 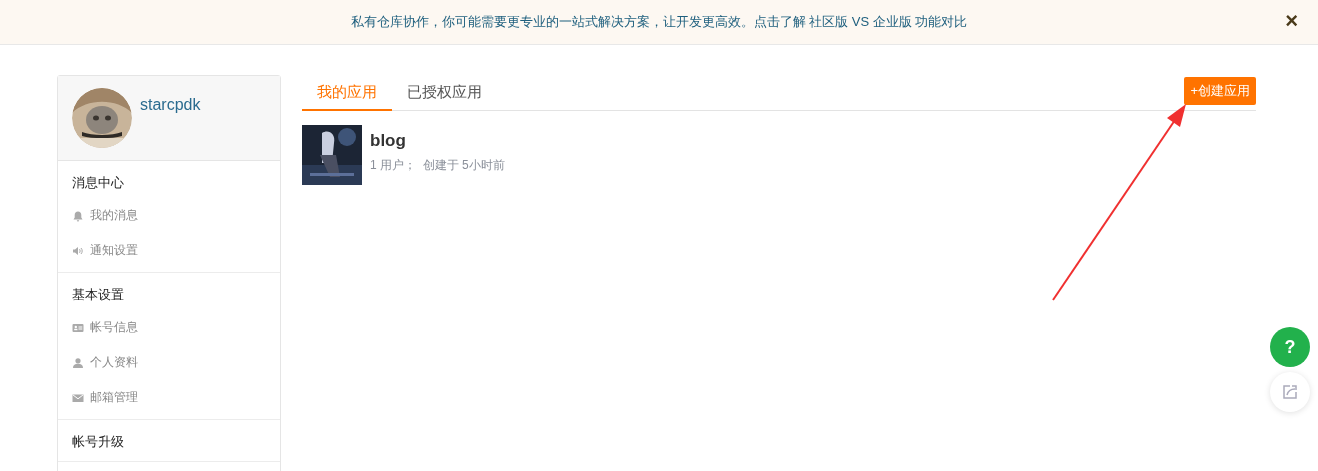 I want to click on promo-text: 私有仓库协作，你可能需要更专业的一站式解决方案，让开发更高效。点击了解 社区版 VS 企业版 功能对比, so click(x=659, y=22).